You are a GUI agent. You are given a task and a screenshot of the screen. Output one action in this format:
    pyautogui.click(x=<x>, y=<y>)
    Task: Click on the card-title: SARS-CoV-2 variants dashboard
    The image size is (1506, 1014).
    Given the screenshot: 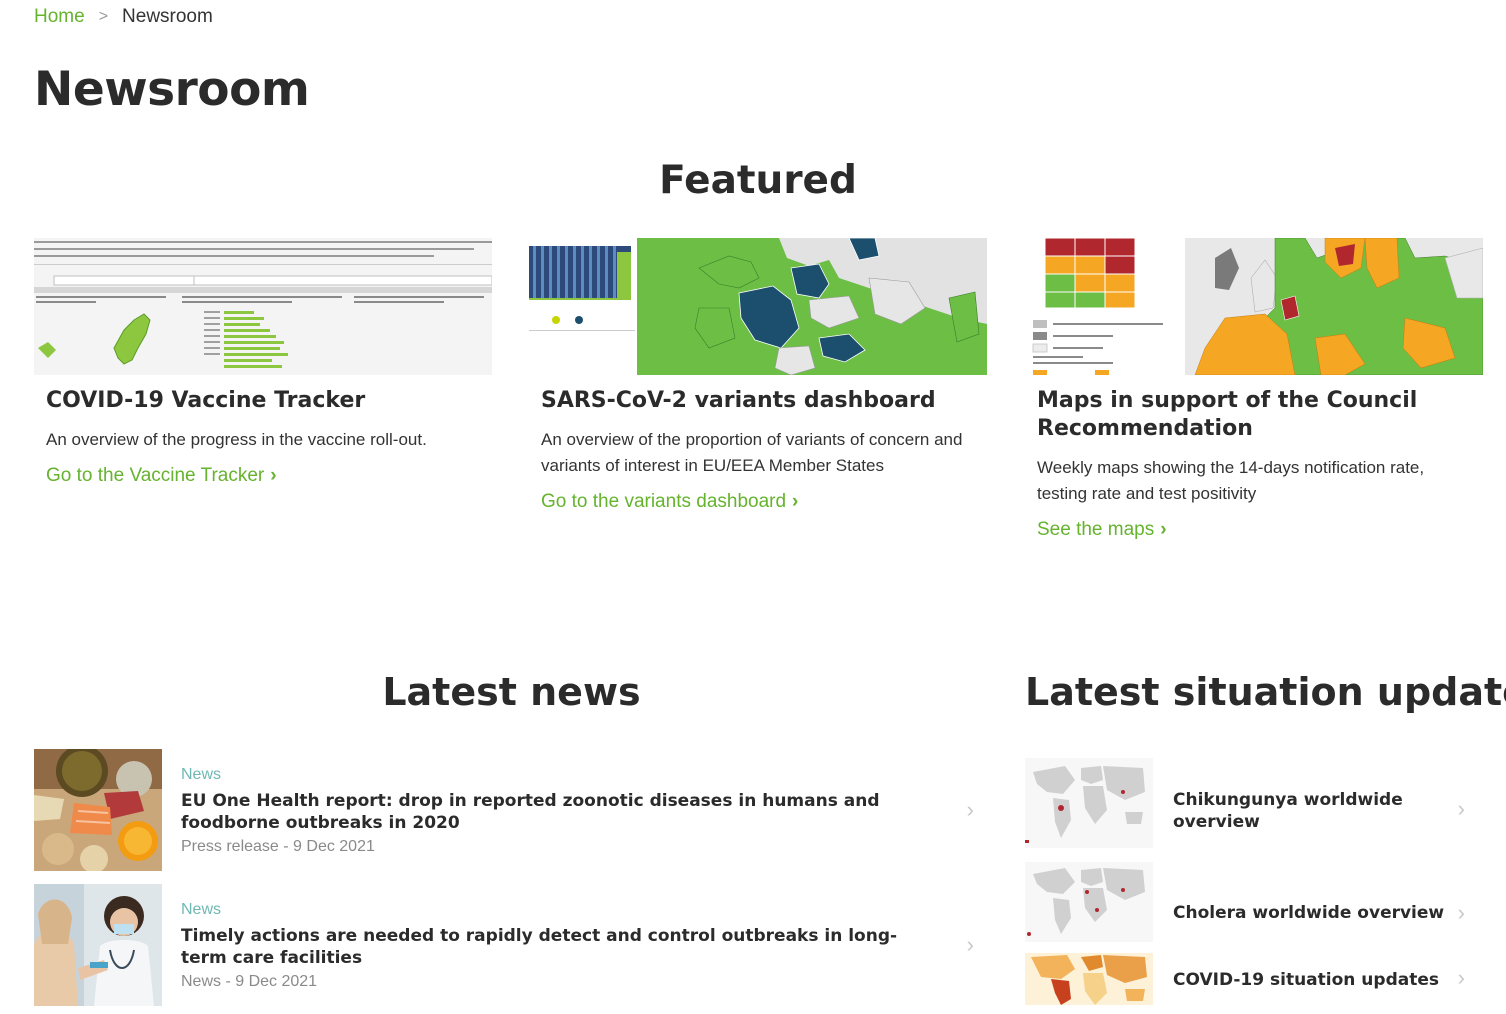 What is the action you would take?
    pyautogui.click(x=758, y=401)
    